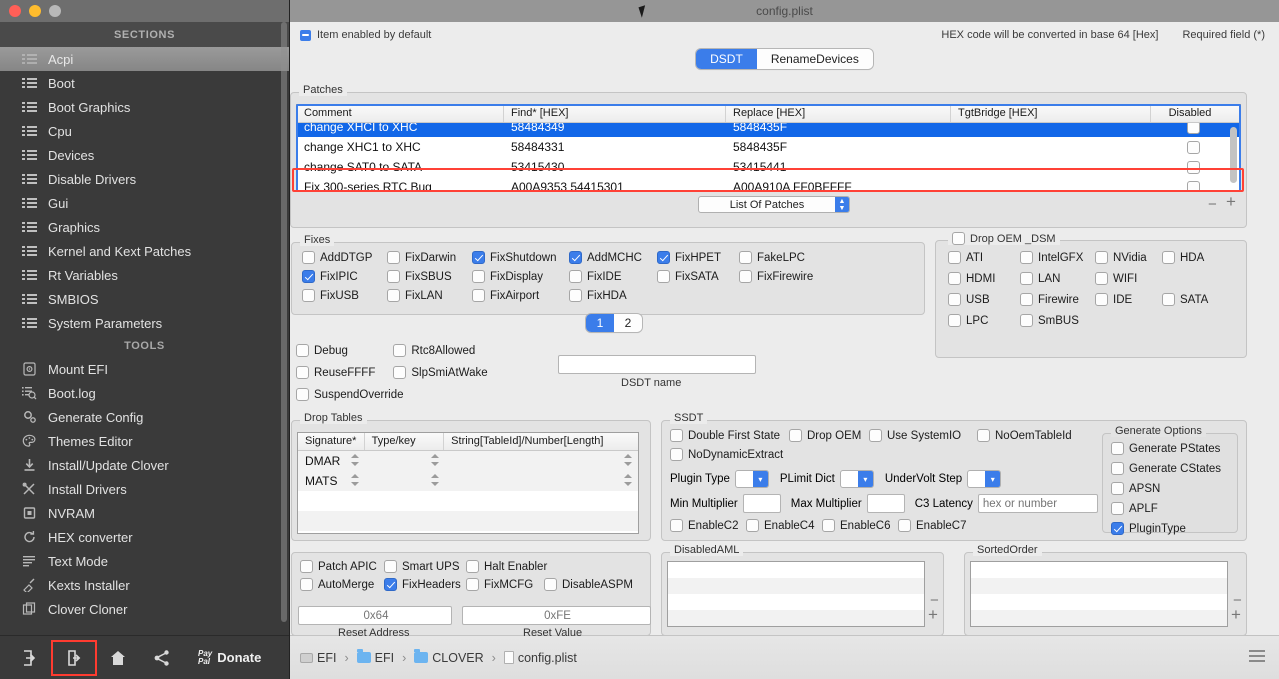  What do you see at coordinates (984, 320) in the screenshot?
I see `checkbox-lpc: LPC` at bounding box center [984, 320].